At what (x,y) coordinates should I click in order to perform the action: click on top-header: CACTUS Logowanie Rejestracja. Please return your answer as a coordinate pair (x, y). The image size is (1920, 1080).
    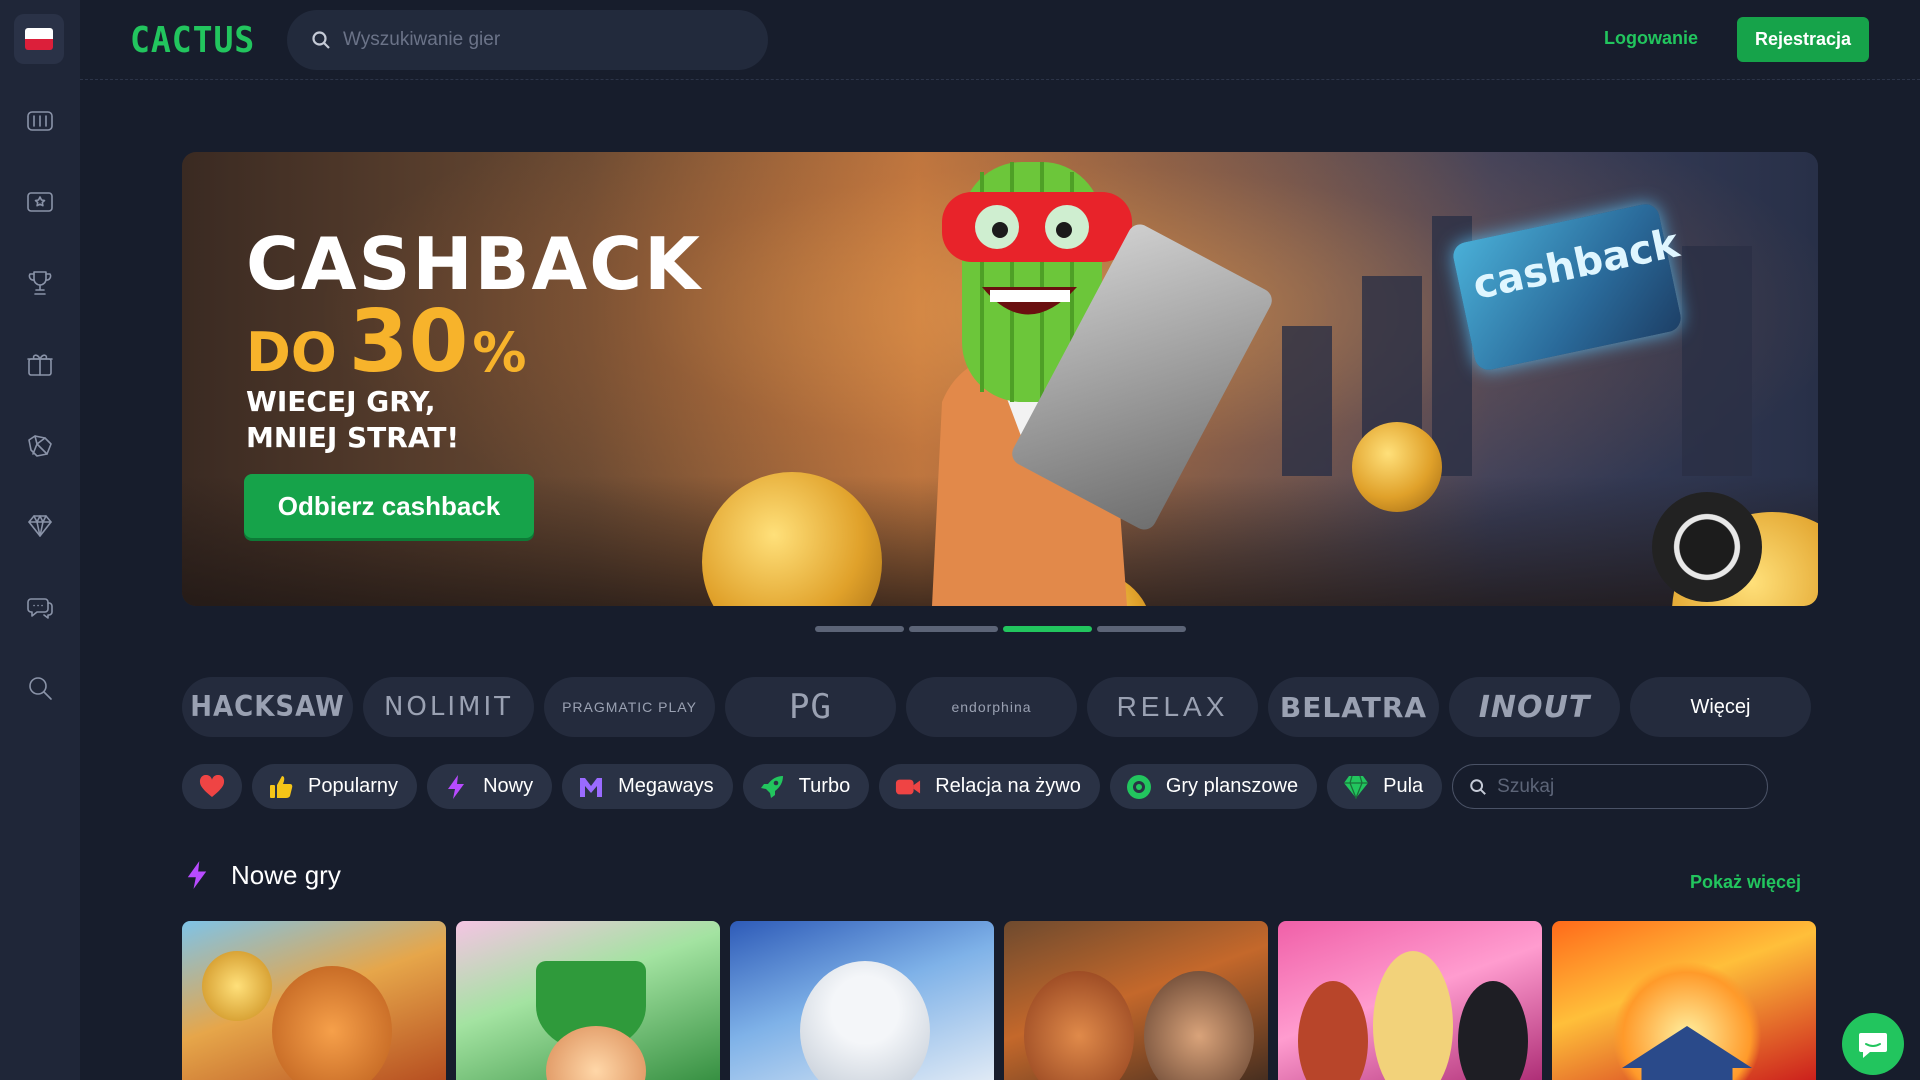
    Looking at the image, I should click on (1000, 40).